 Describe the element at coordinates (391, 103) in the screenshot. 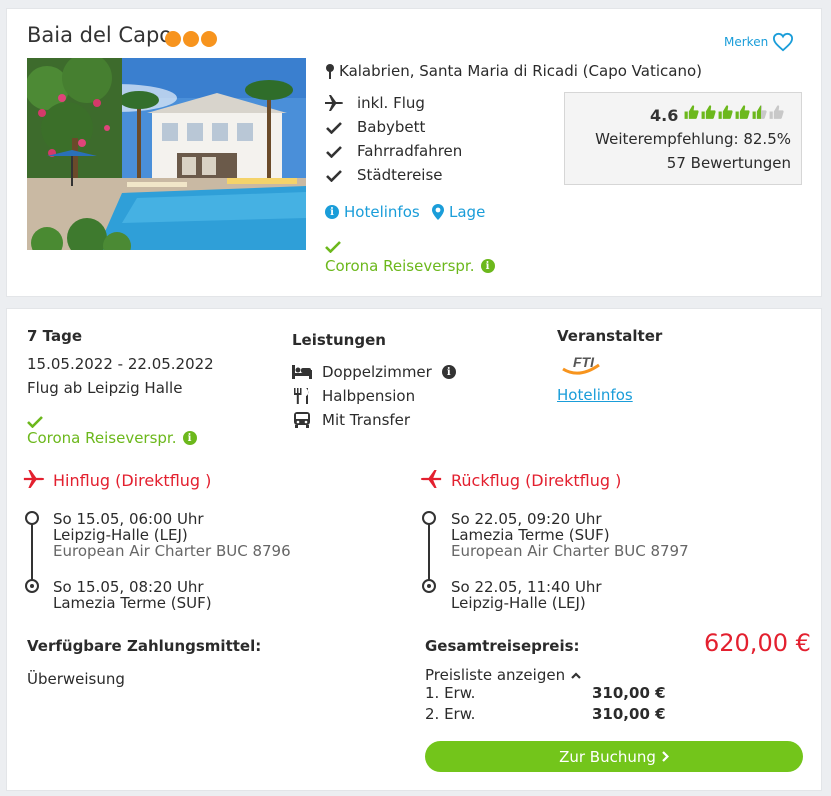

I see `feature-label: inkl. Flug` at that location.